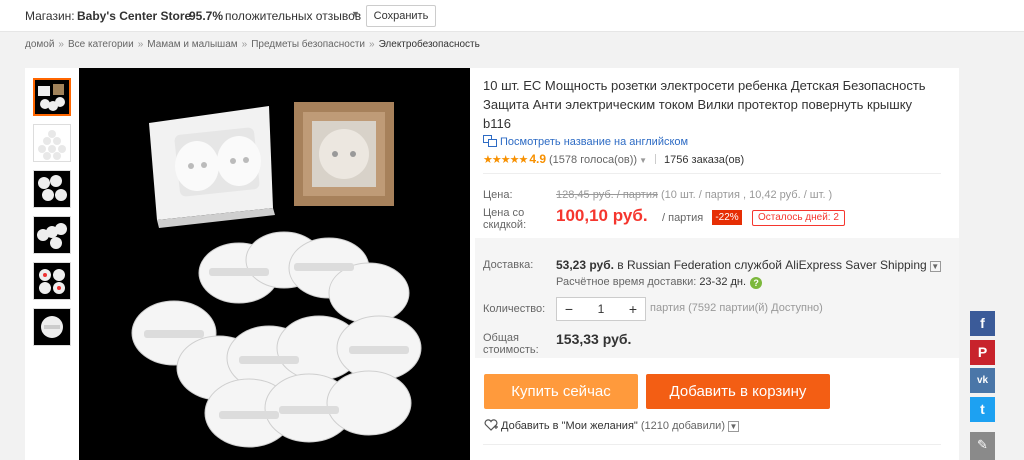  I want to click on purchase-options-panel, so click(717, 298).